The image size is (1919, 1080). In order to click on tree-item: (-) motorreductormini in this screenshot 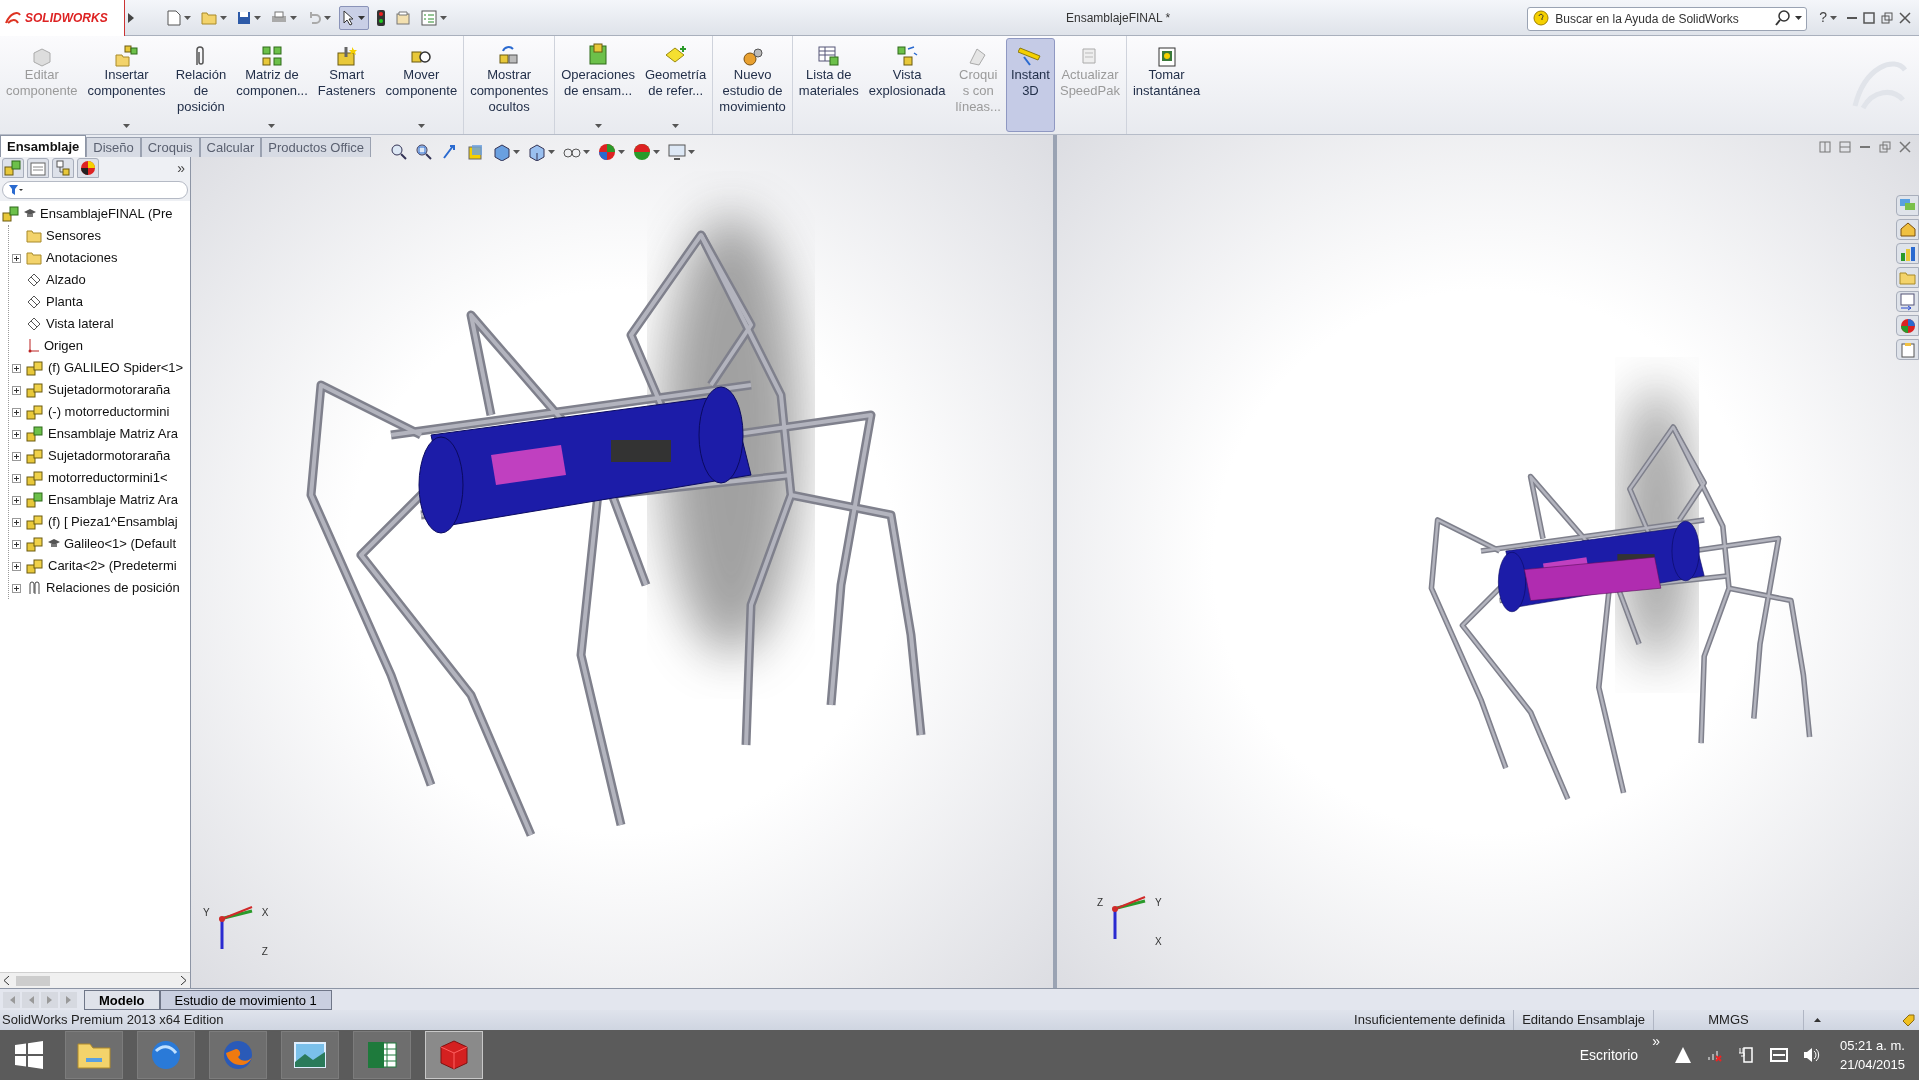, I will do `click(98, 412)`.